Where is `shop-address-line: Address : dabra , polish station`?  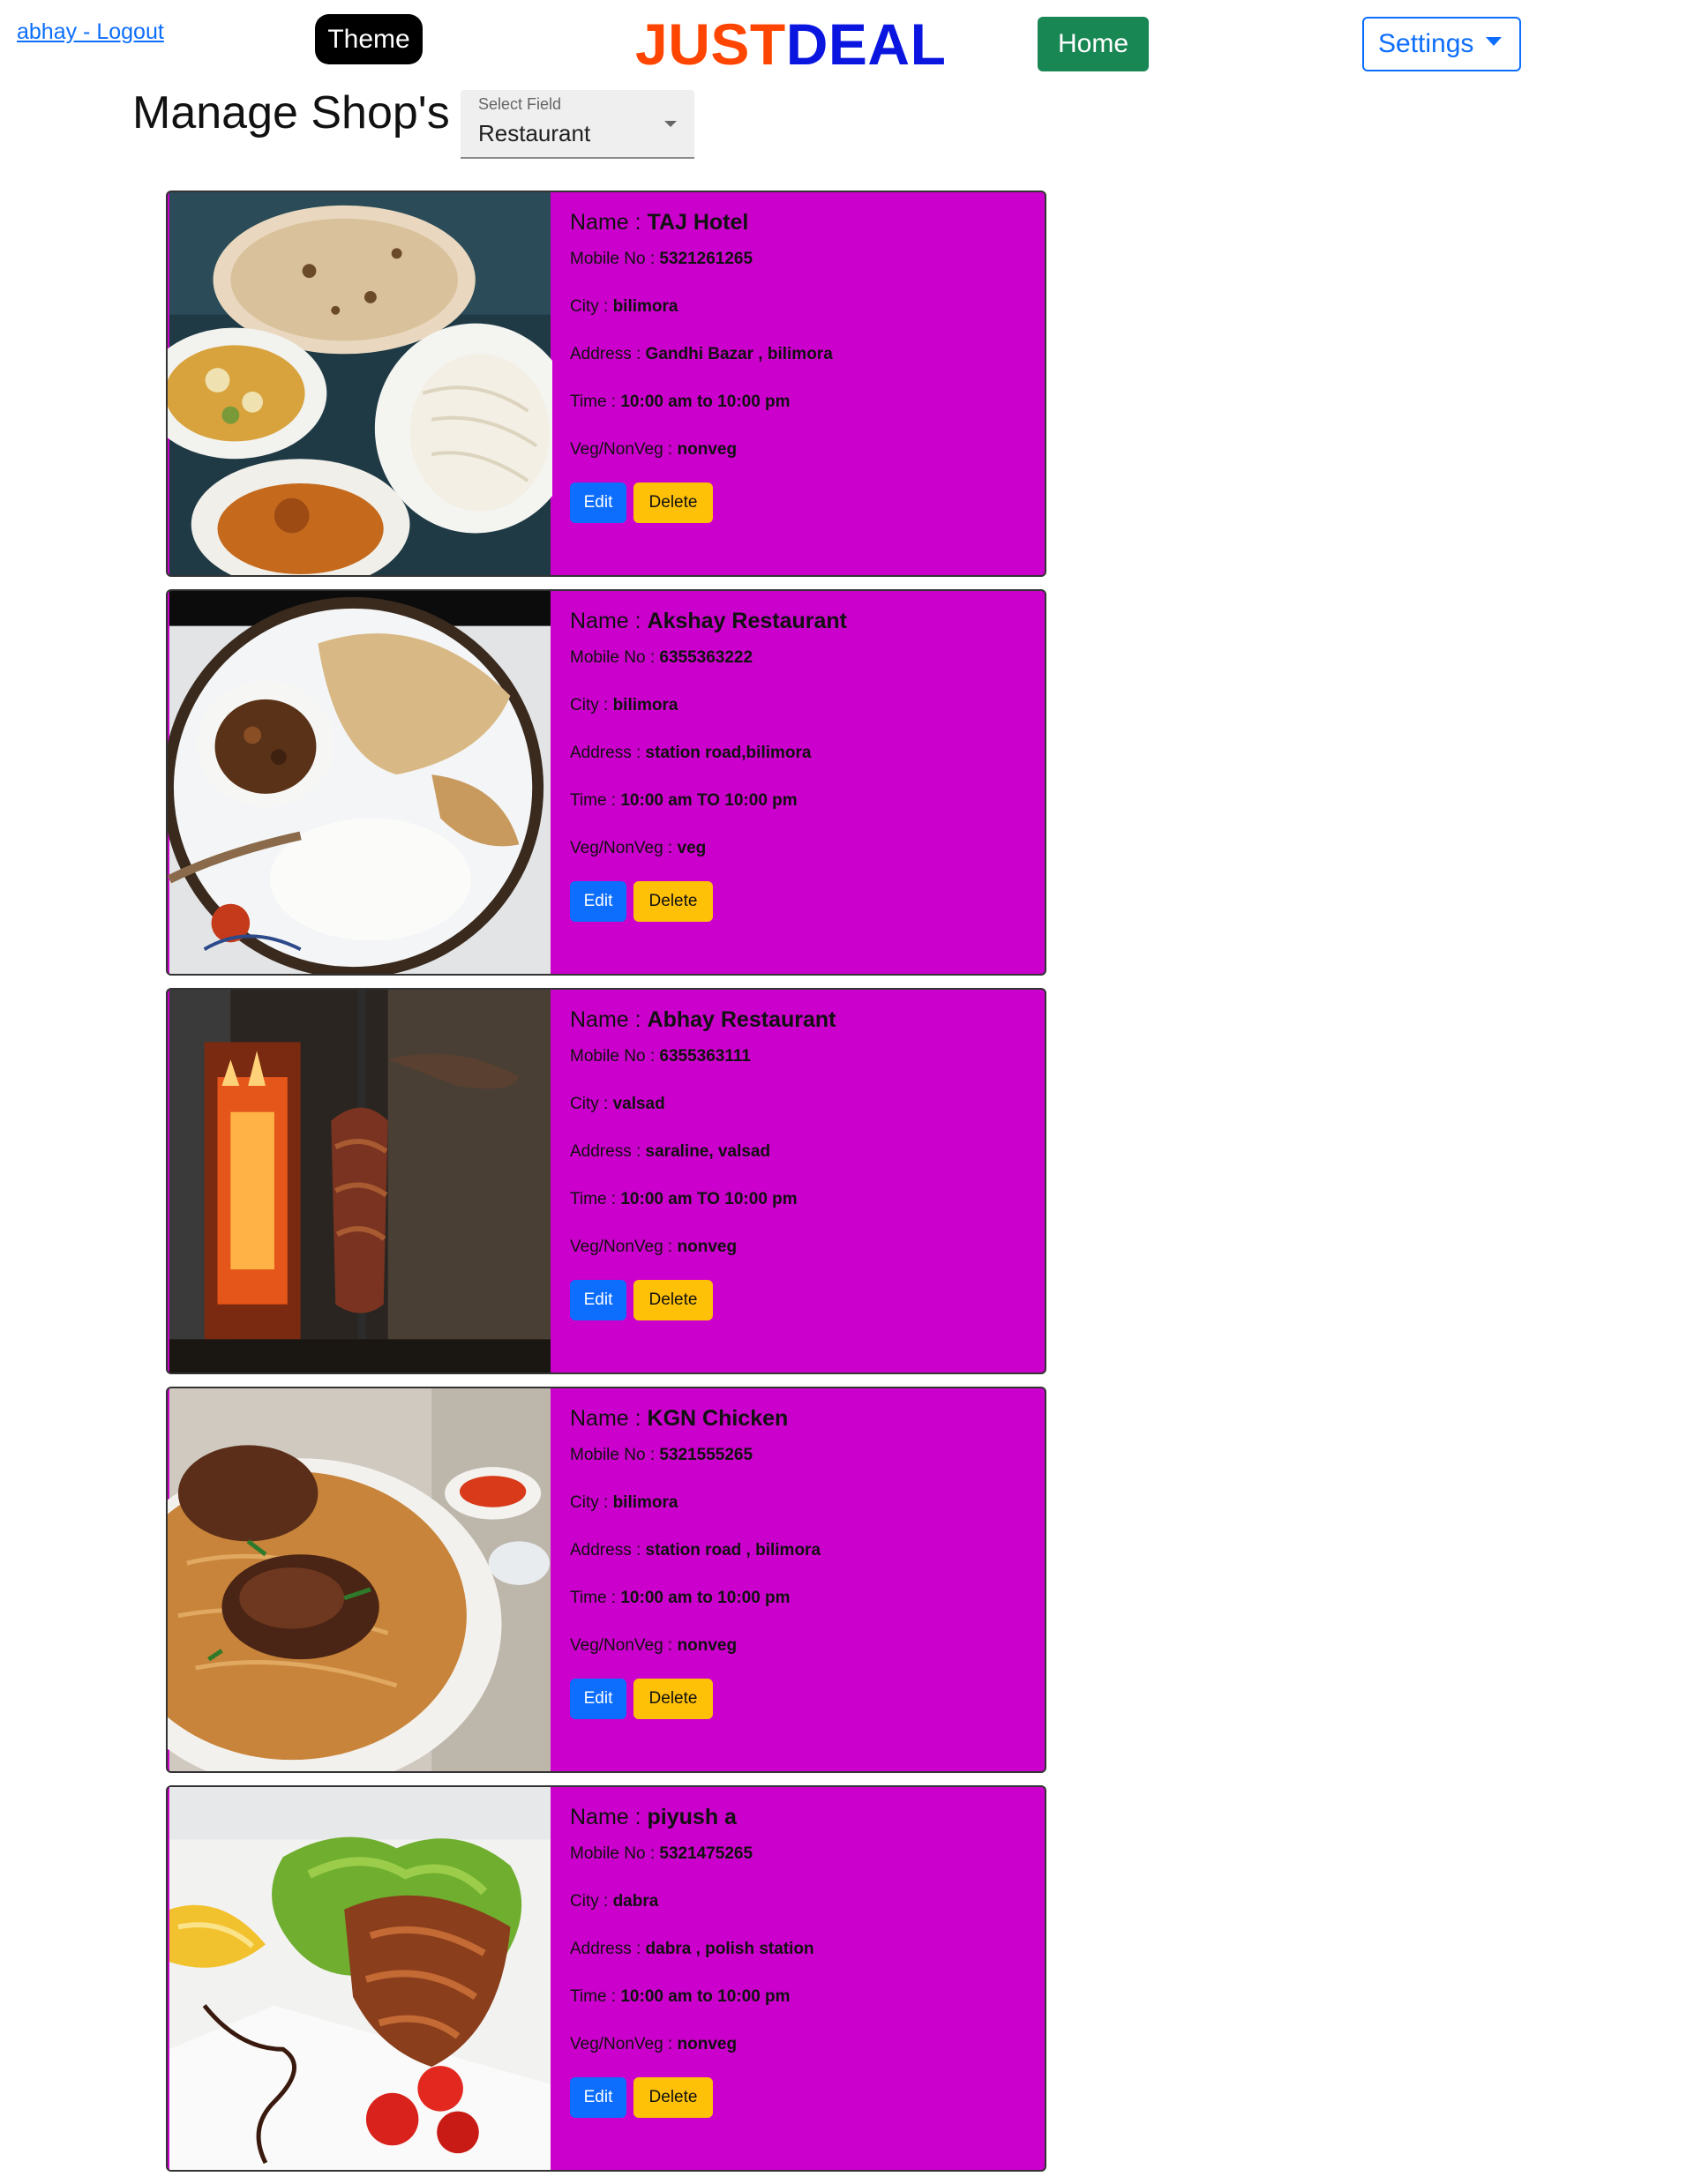 shop-address-line: Address : dabra , polish station is located at coordinates (692, 1950).